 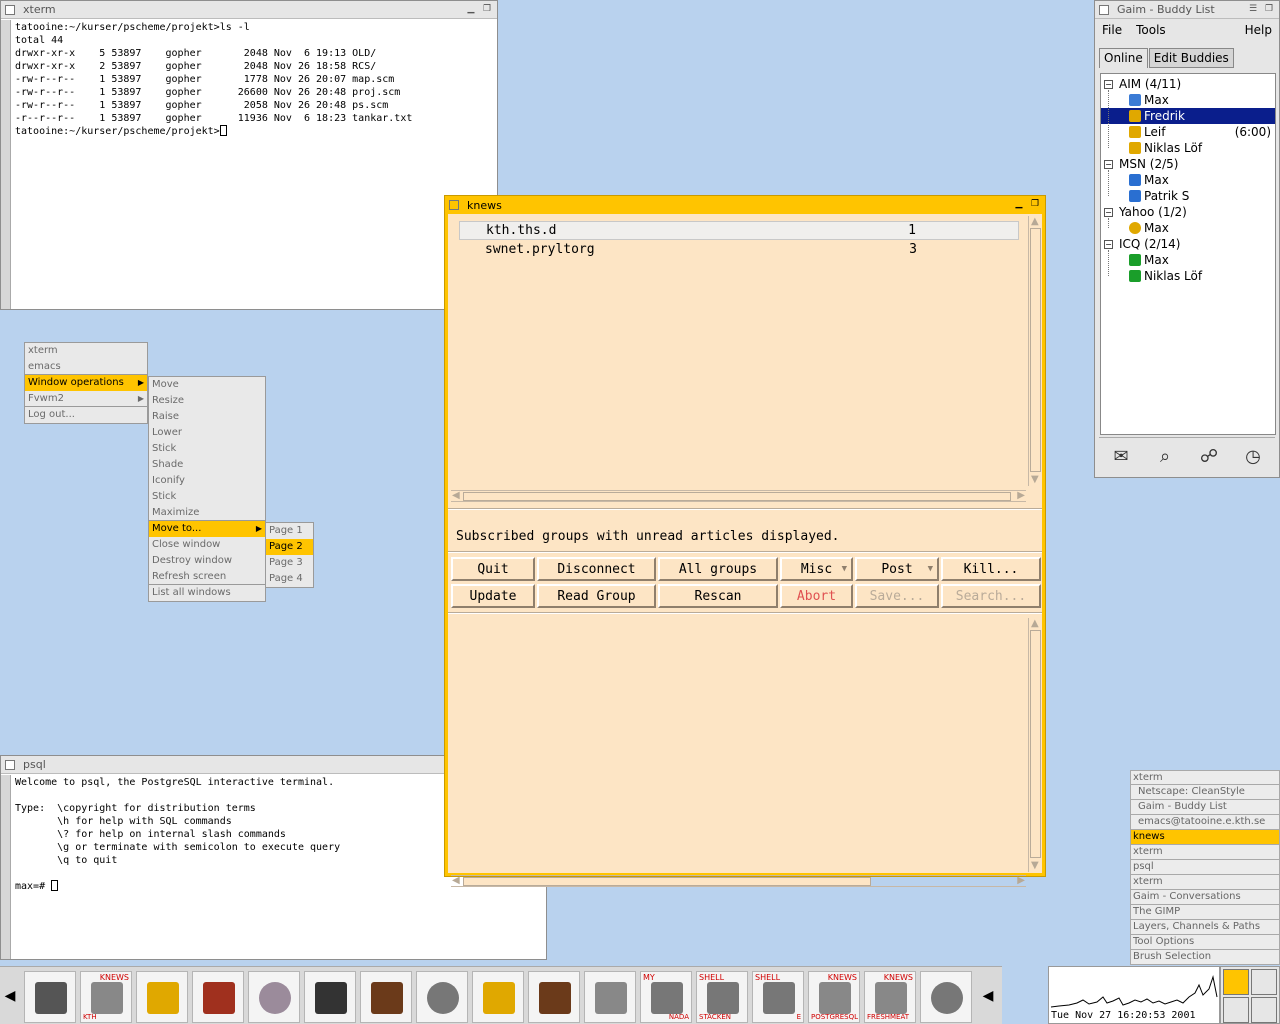 I want to click on menu-item: Page 3, so click(x=289, y=563).